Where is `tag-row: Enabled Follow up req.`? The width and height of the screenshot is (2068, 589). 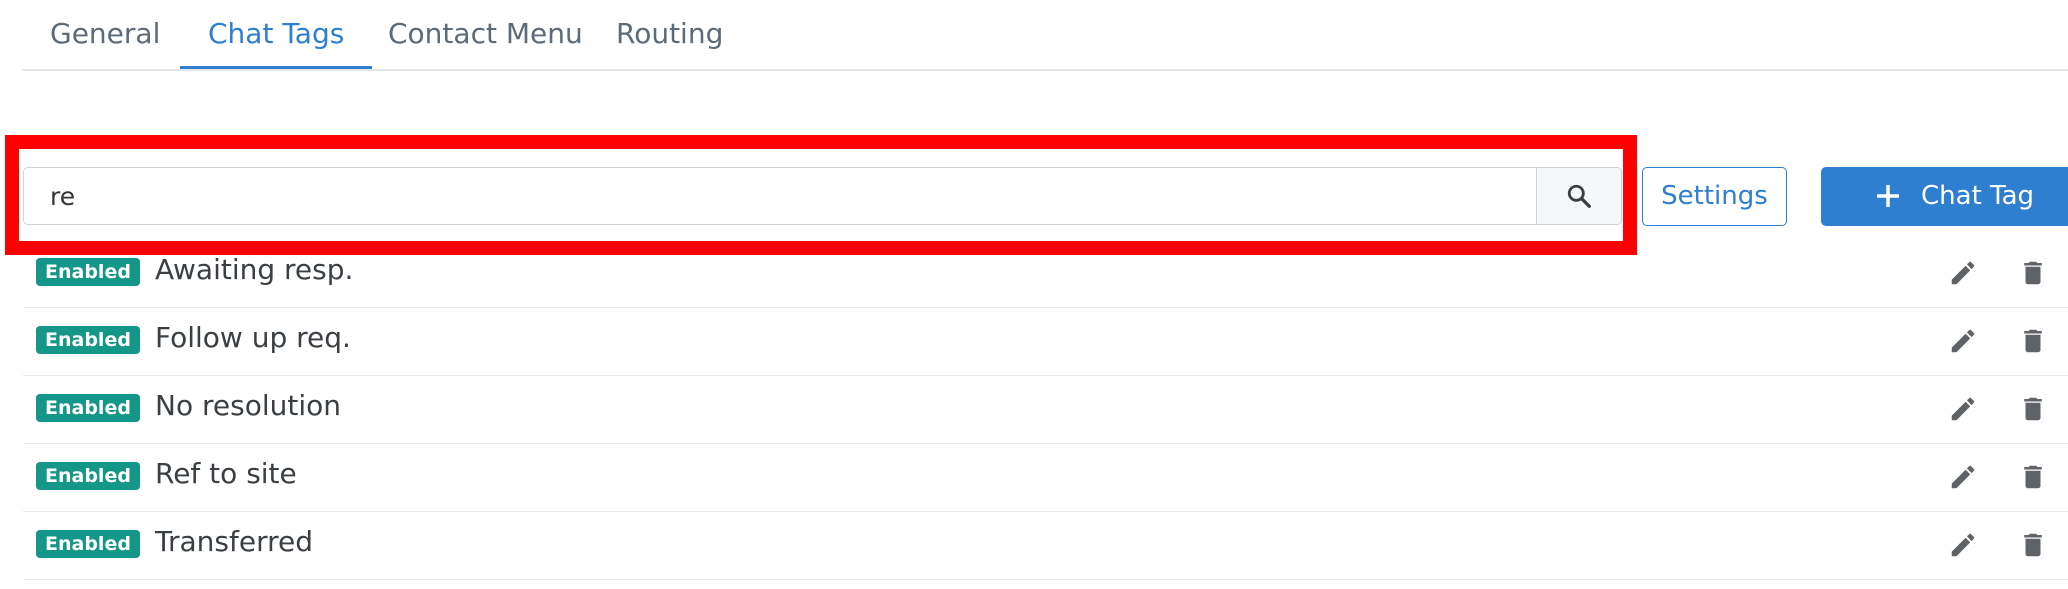 tag-row: Enabled Follow up req. is located at coordinates (1045, 342).